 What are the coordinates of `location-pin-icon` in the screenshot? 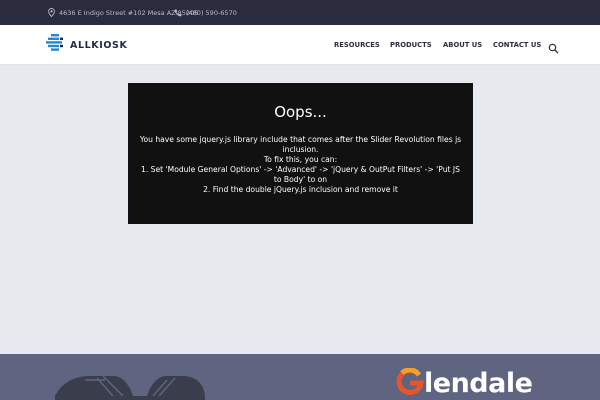 It's located at (51, 12).